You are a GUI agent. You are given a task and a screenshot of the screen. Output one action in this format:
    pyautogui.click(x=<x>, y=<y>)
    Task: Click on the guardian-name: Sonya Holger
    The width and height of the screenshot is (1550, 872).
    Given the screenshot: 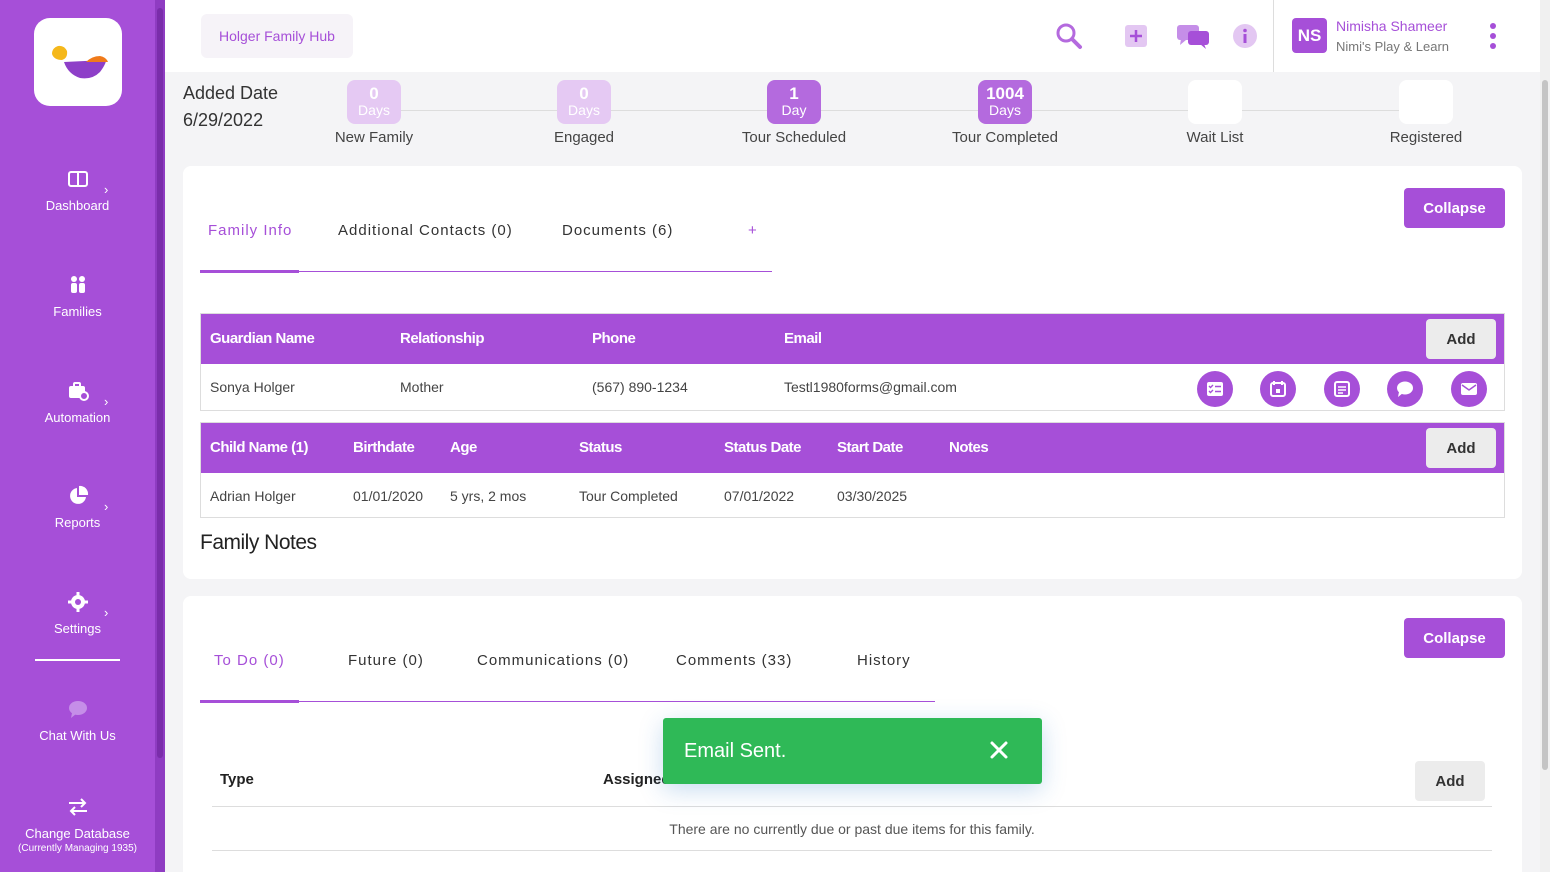 What is the action you would take?
    pyautogui.click(x=252, y=387)
    